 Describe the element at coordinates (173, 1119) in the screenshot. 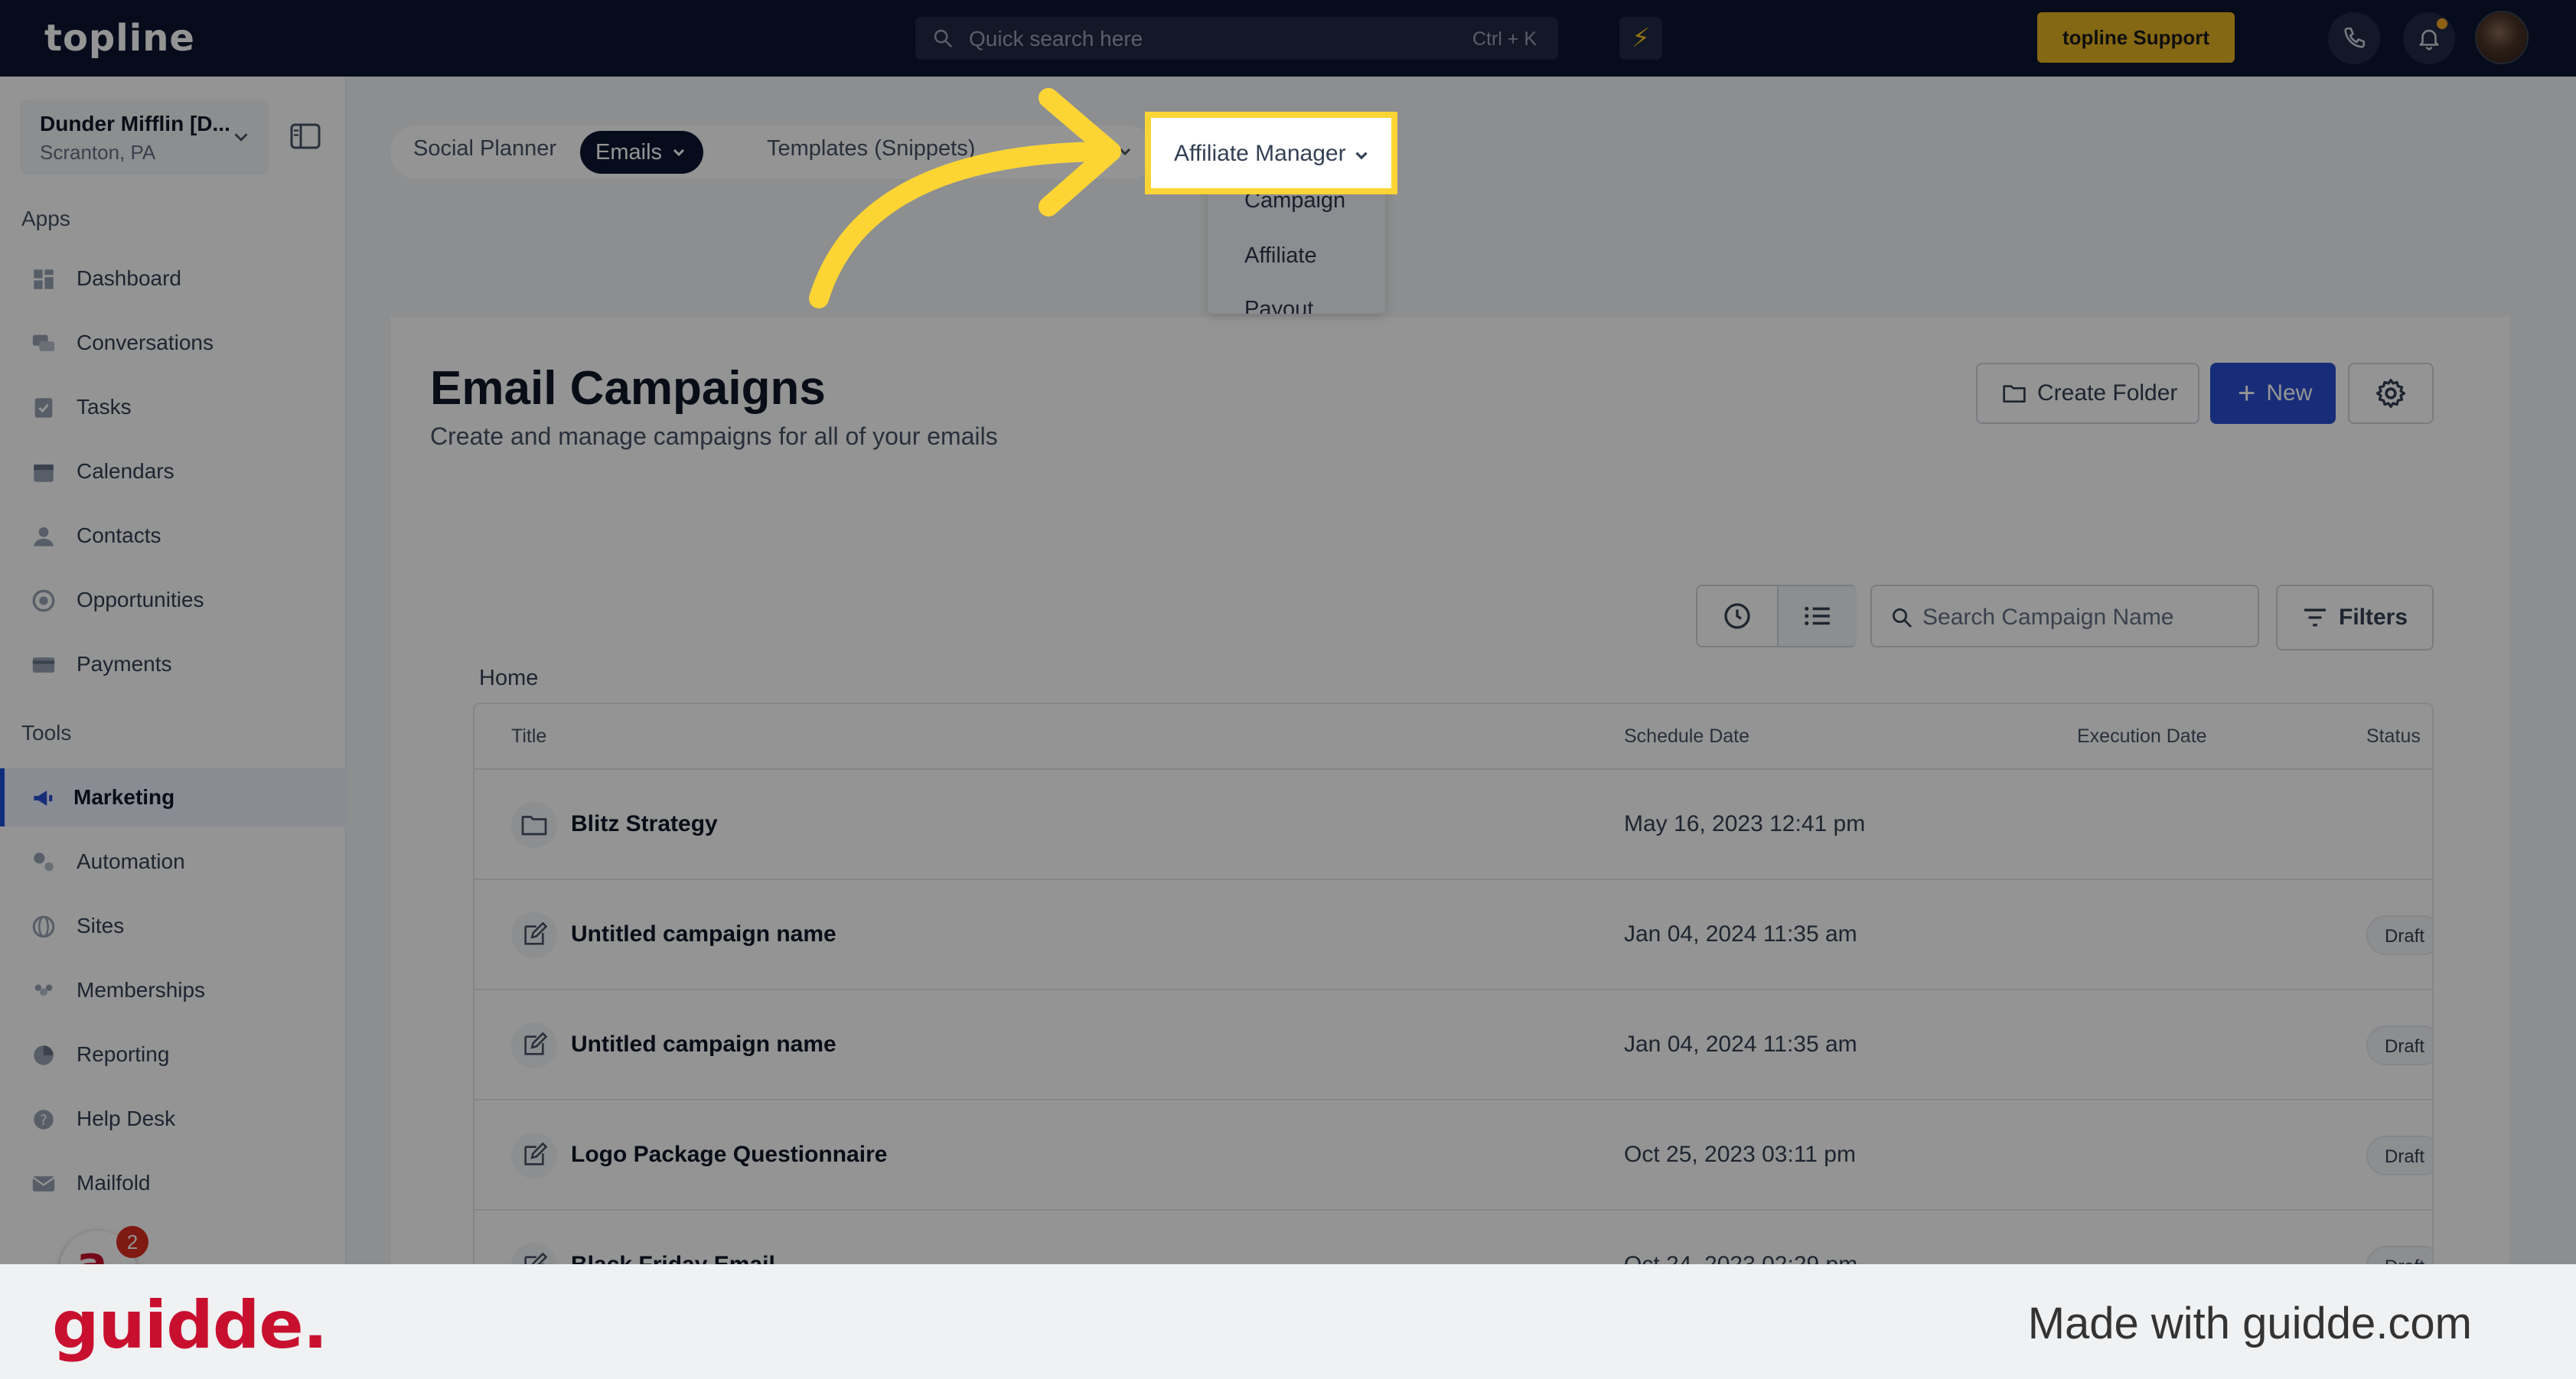

I see `sidebar-item-help-desk: ? Help Desk` at that location.